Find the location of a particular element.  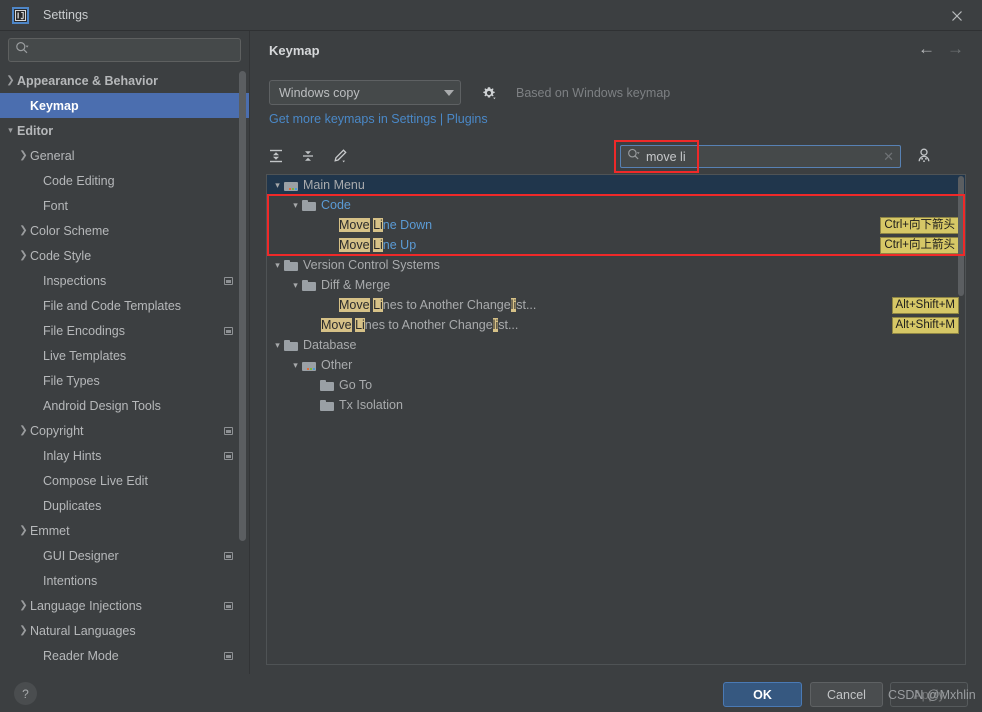

label-text: ne Up is located at coordinates (399, 245).